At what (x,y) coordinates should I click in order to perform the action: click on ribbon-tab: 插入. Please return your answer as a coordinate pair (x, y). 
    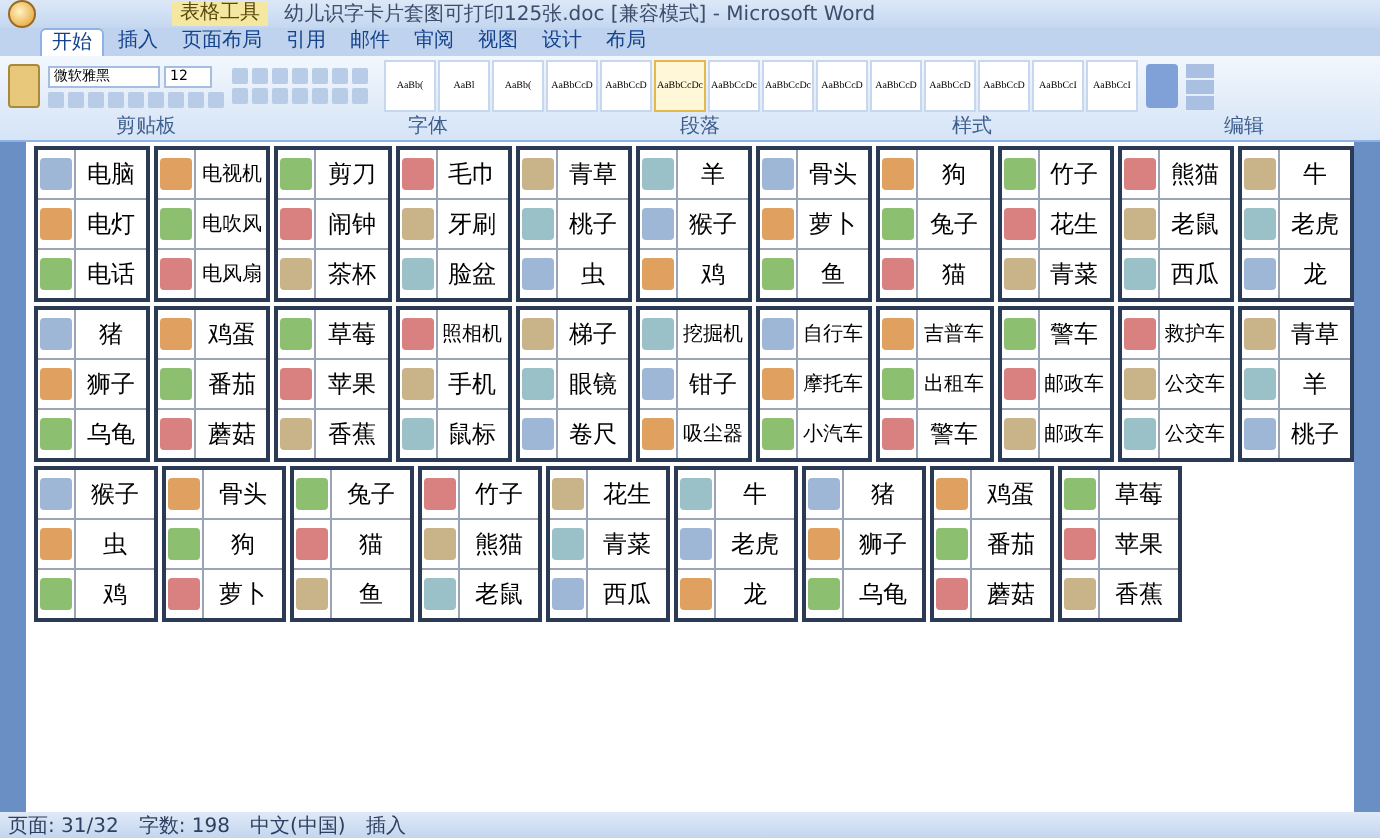
    Looking at the image, I should click on (138, 42).